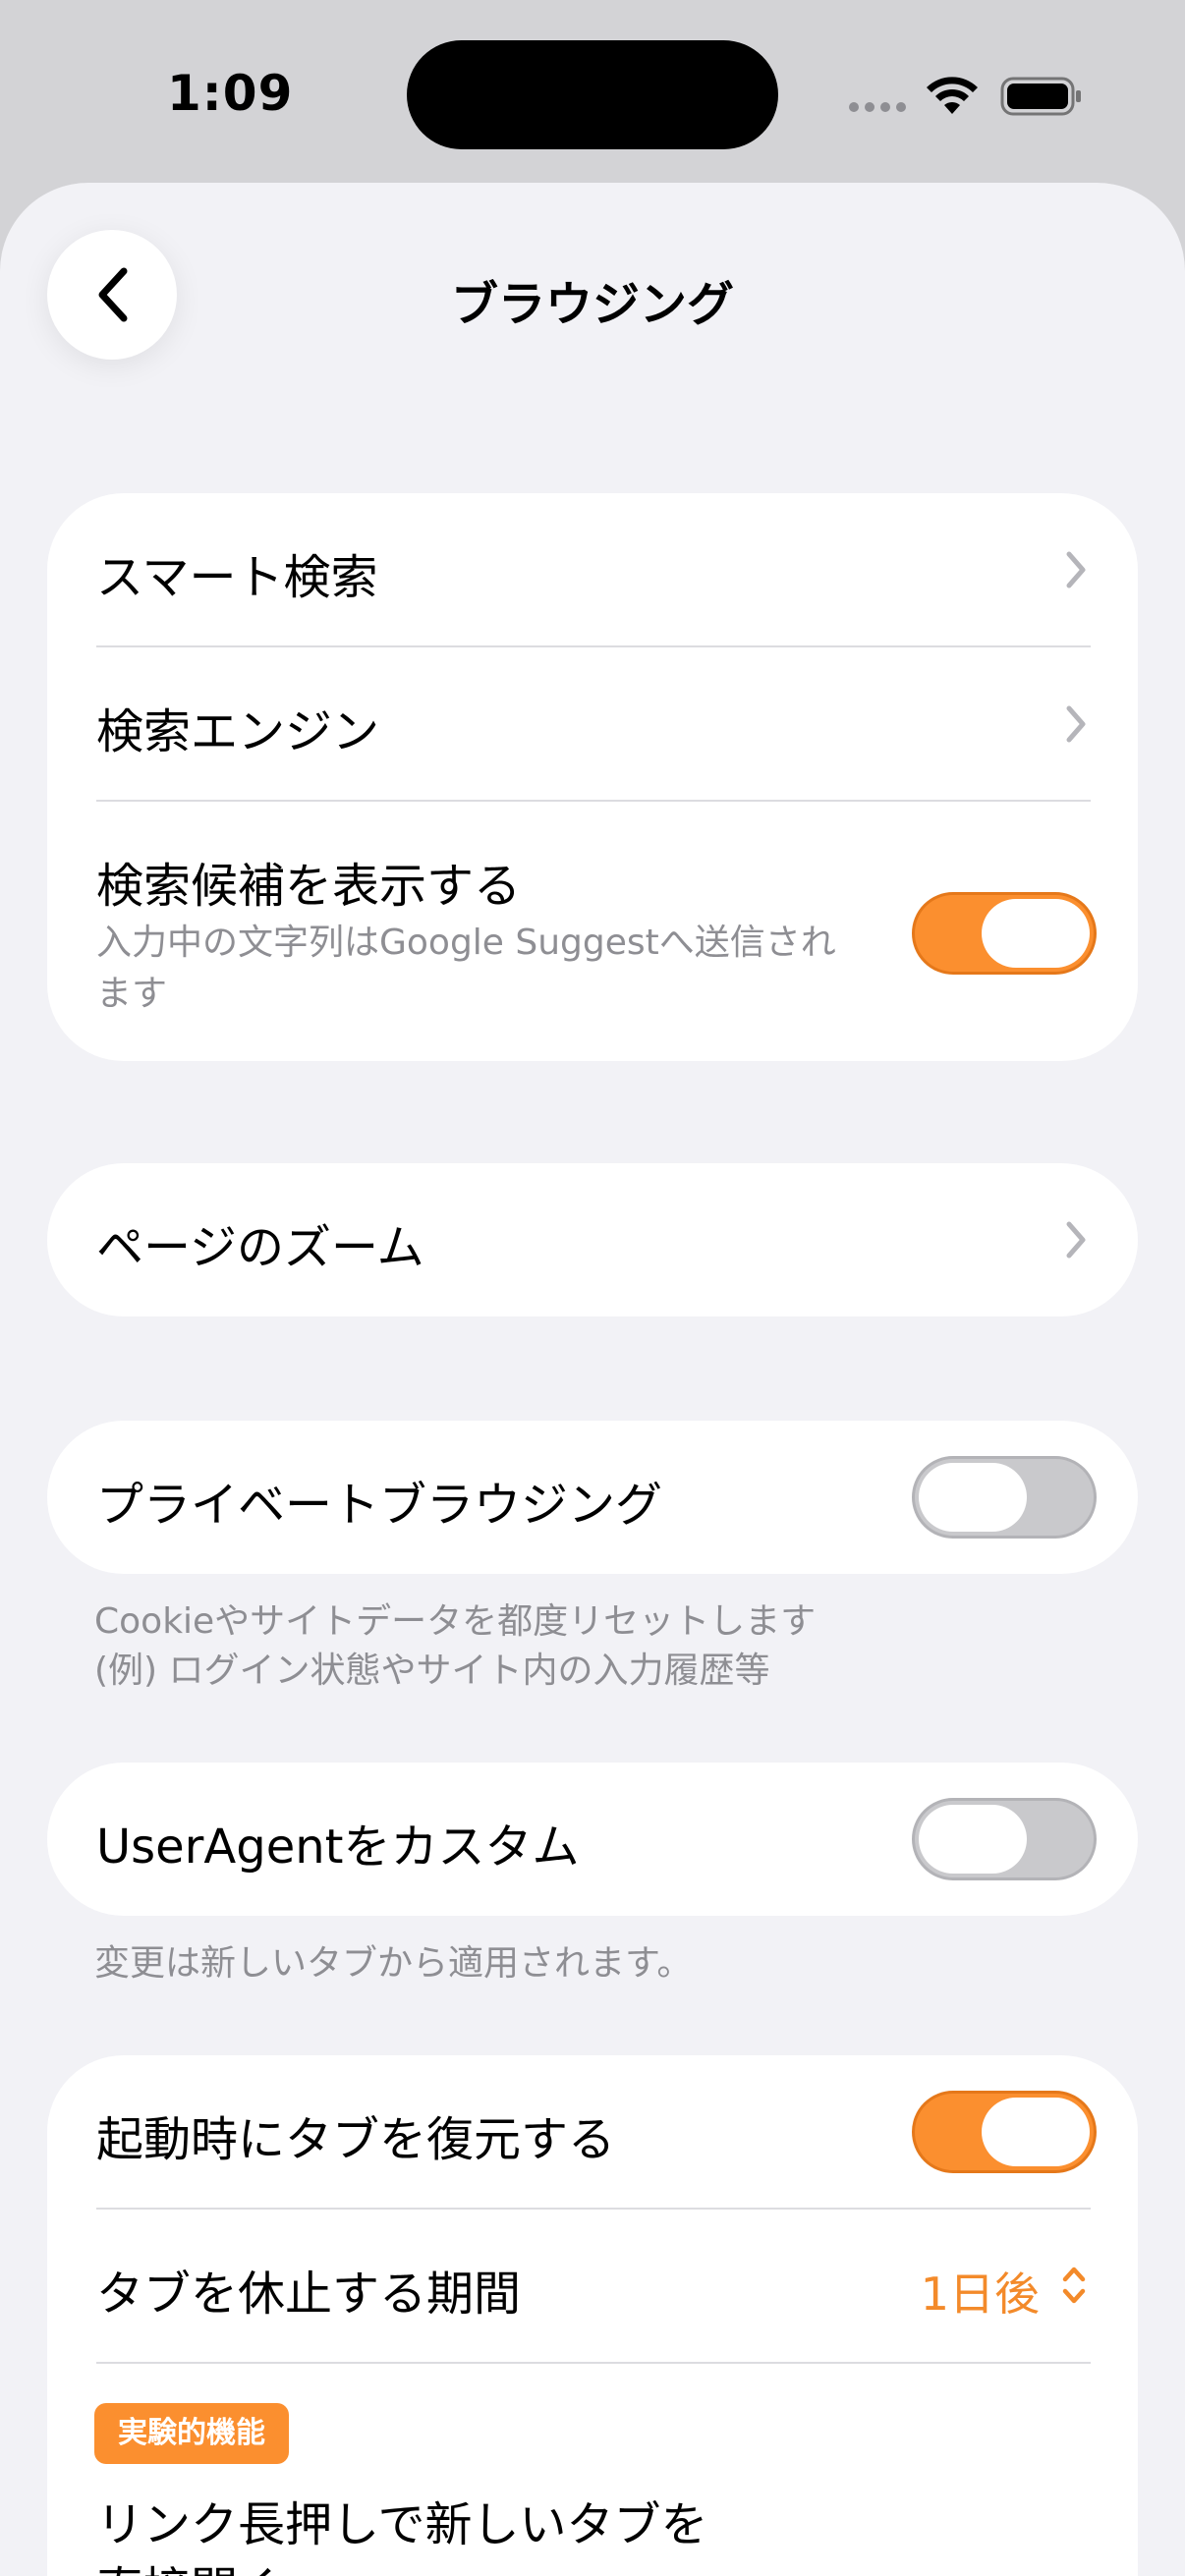 The image size is (1185, 2576). I want to click on sleep-period-label: タブを休止する期間, so click(309, 2294).